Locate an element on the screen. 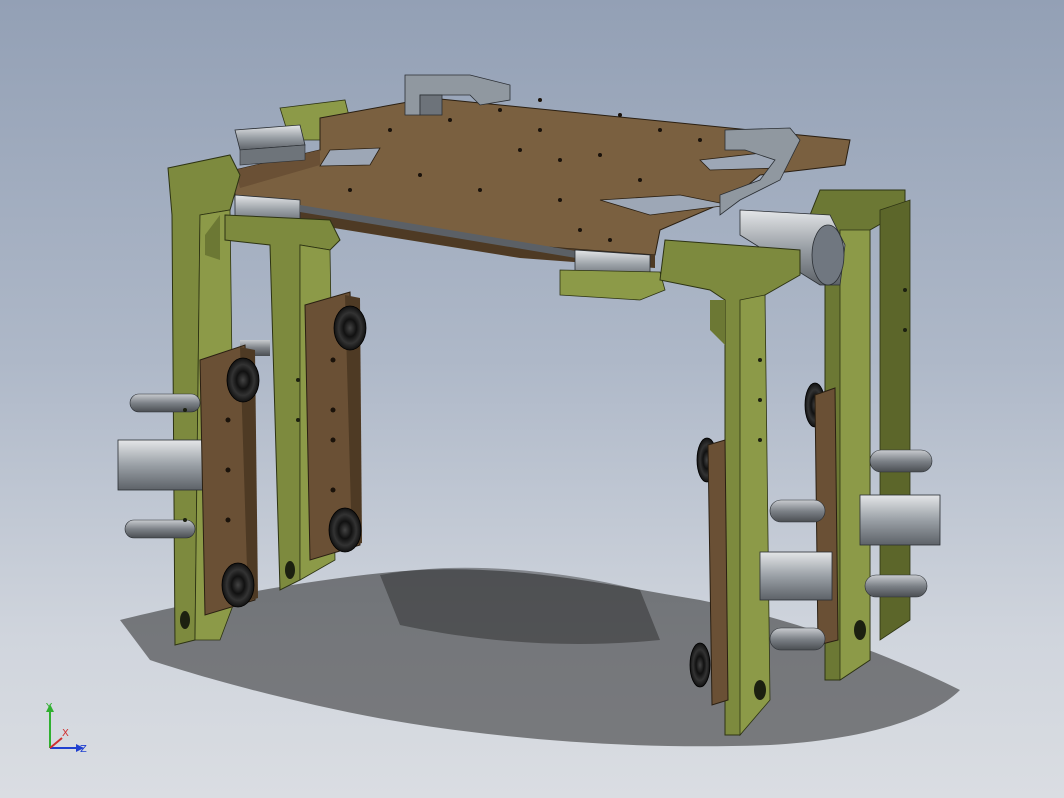  wheel-plate-left-front is located at coordinates (229, 480).